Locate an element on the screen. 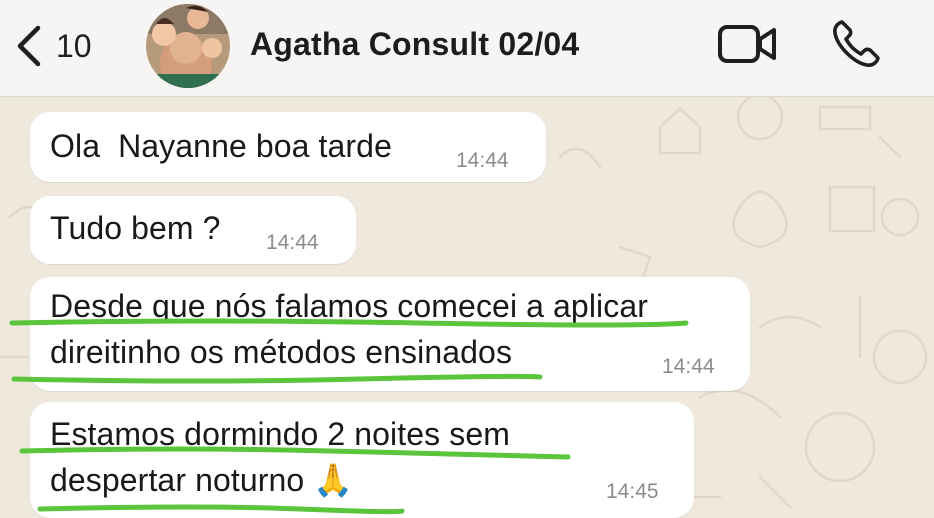 Image resolution: width=934 pixels, height=518 pixels. avatar is located at coordinates (188, 46).